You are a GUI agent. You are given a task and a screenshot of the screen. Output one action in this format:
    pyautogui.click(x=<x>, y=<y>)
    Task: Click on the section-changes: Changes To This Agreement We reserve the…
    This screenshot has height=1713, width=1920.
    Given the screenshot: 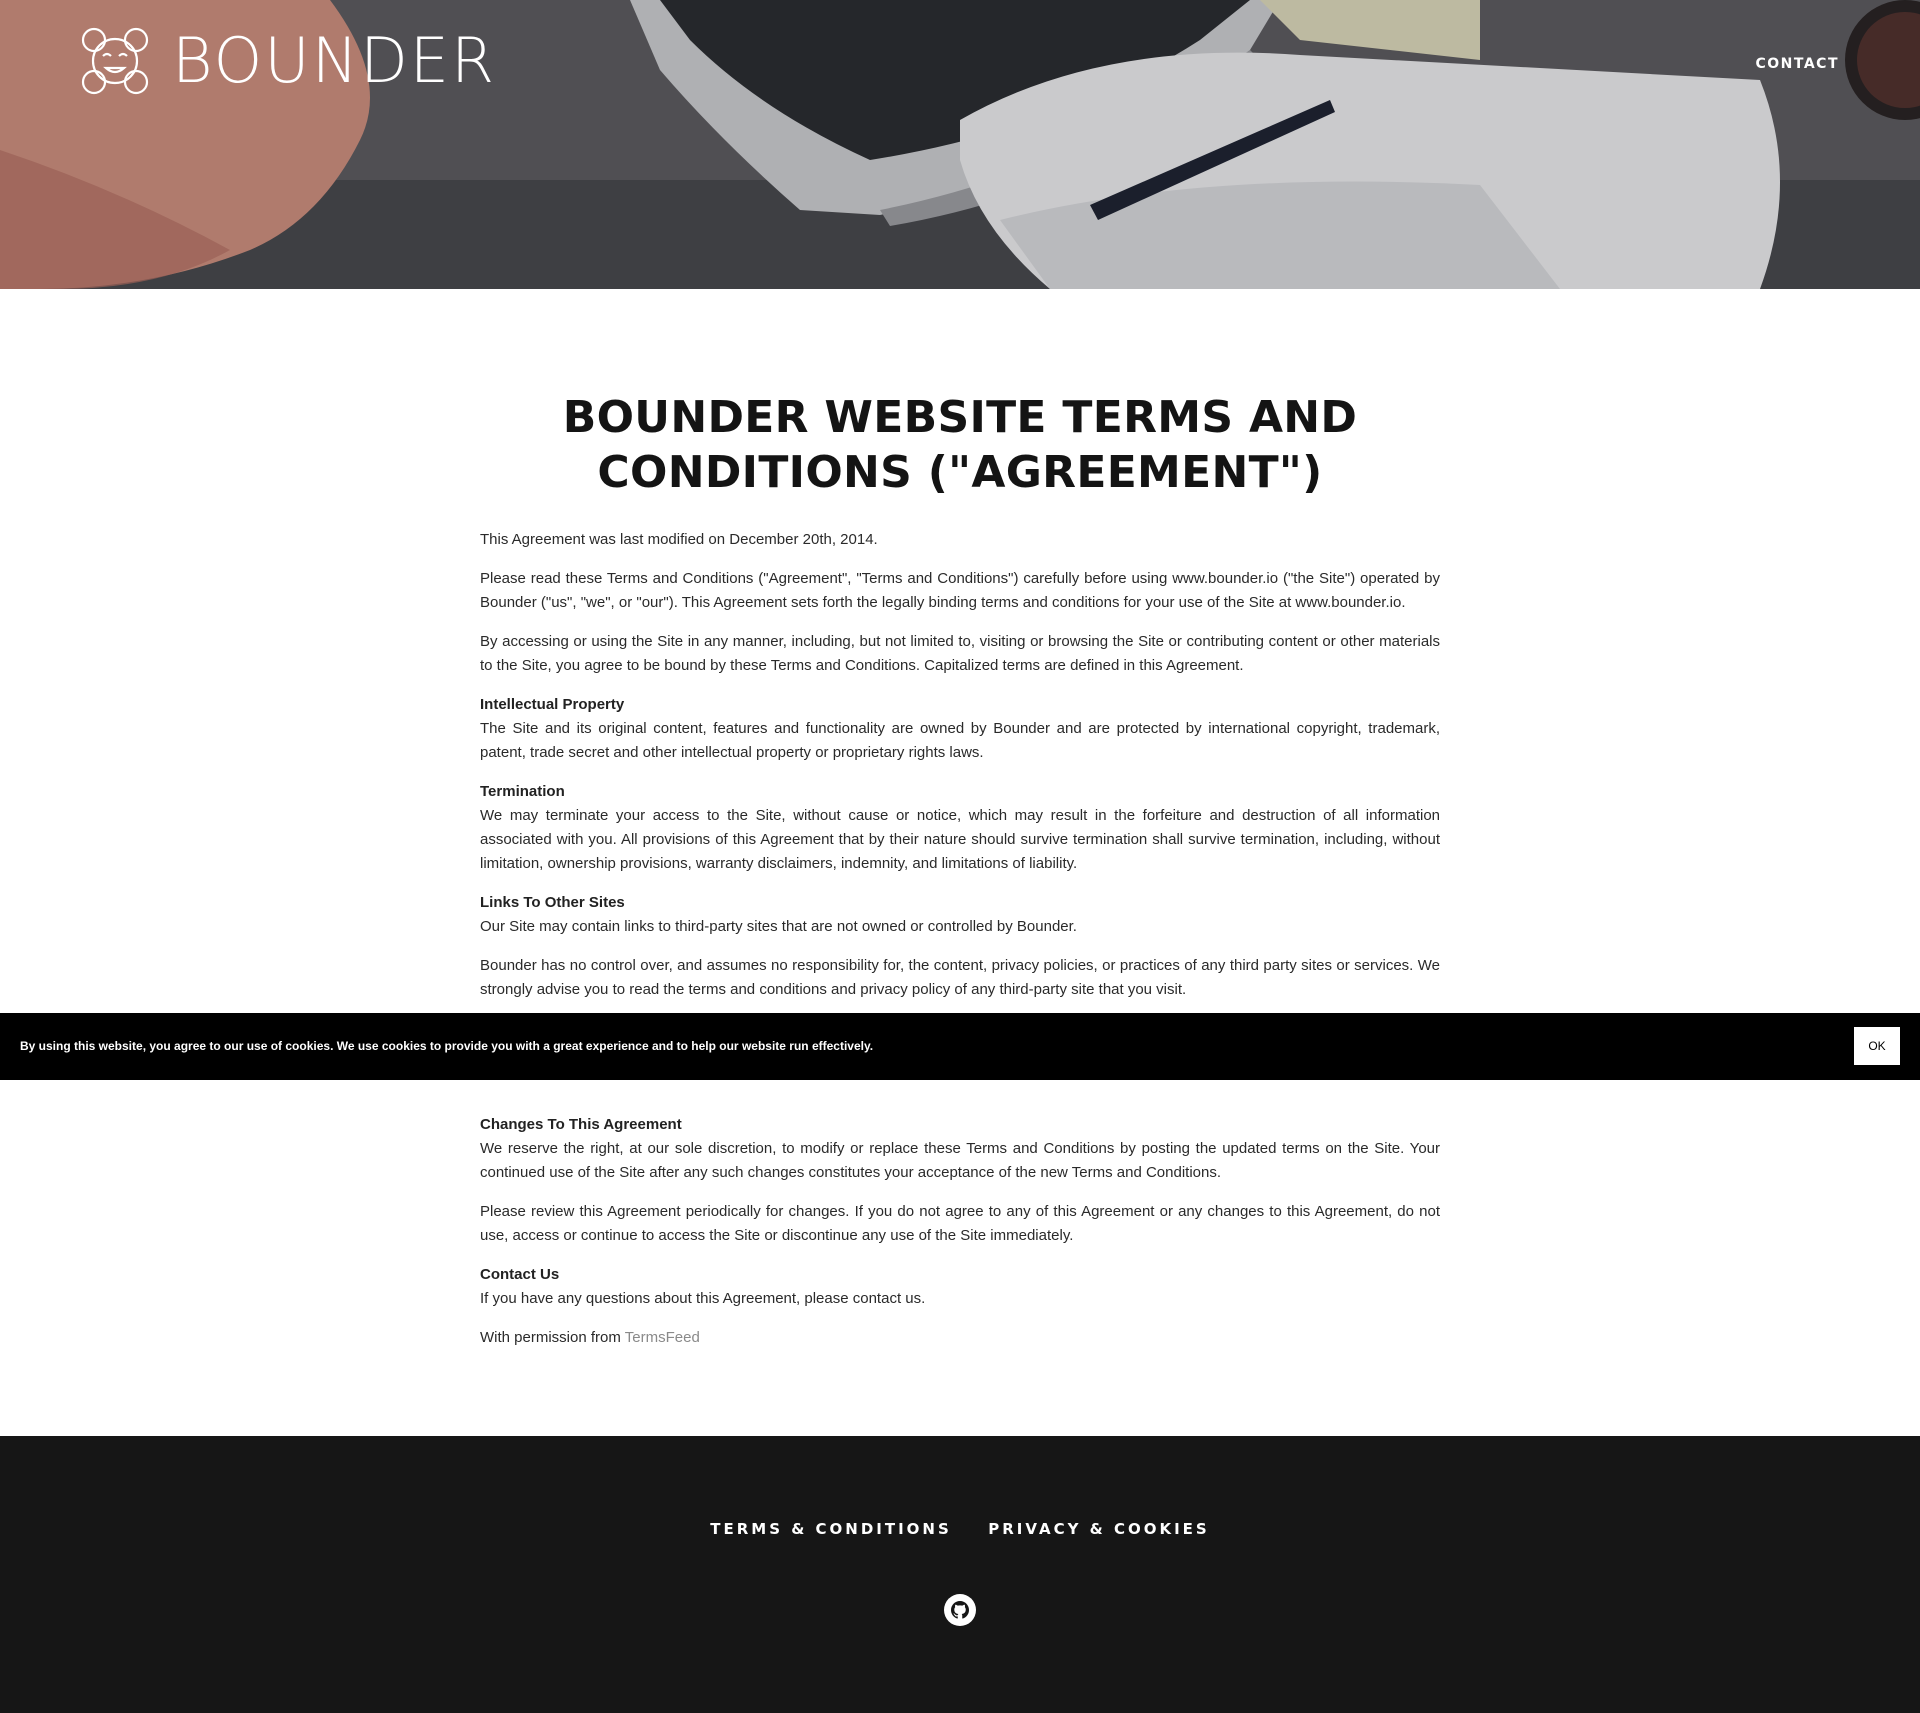 What is the action you would take?
    pyautogui.click(x=960, y=1149)
    